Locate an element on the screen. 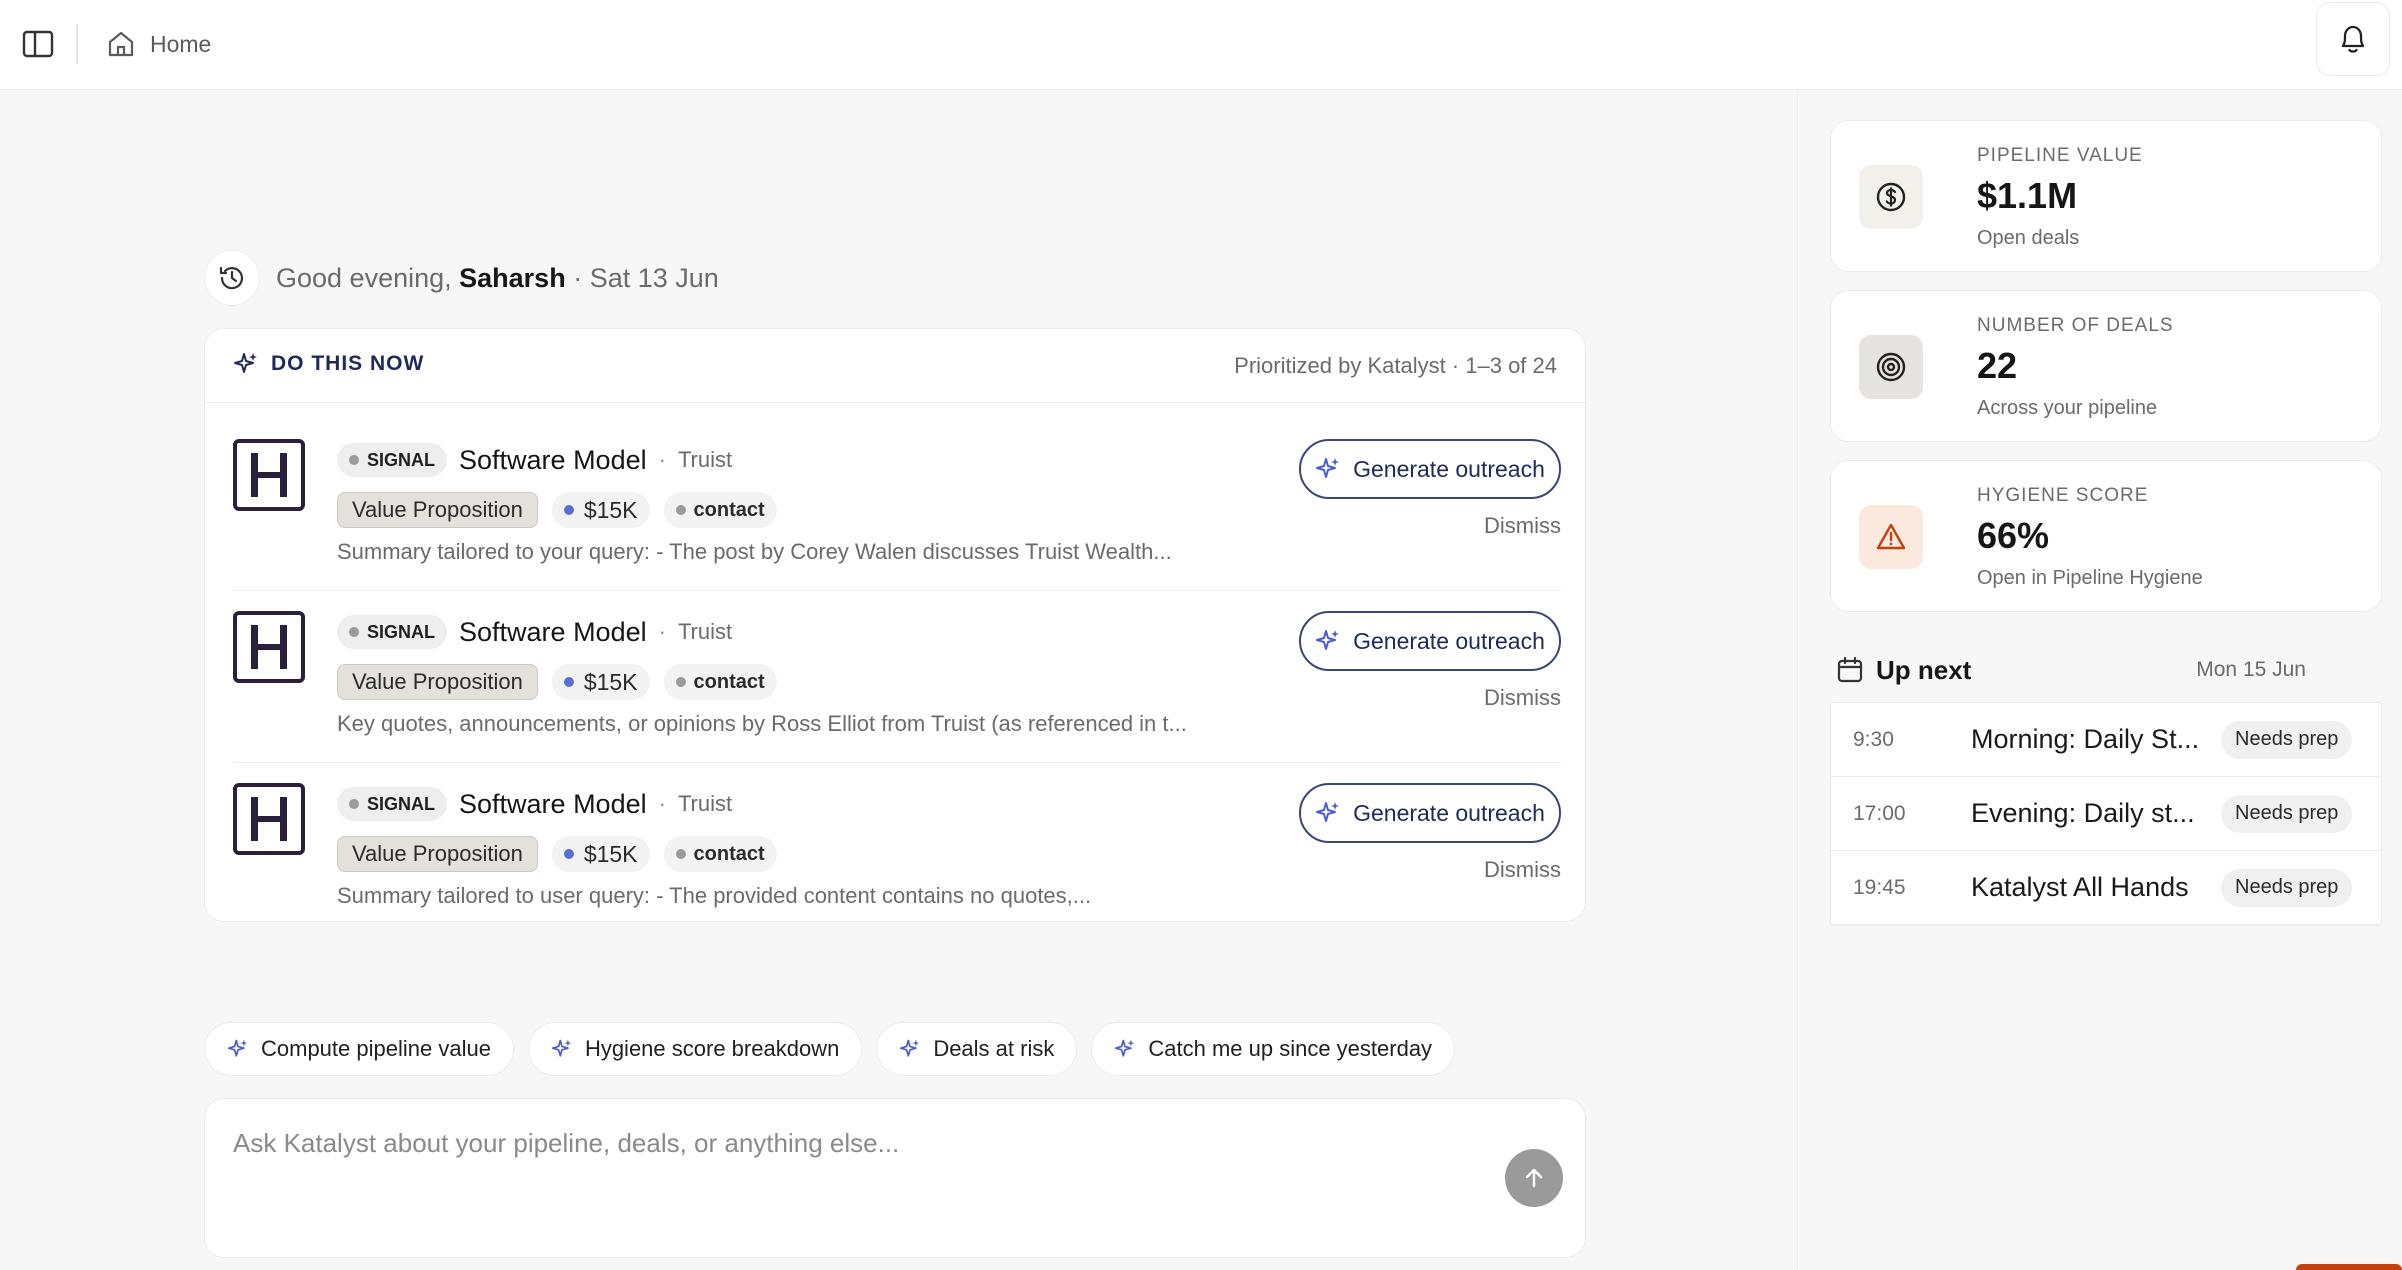 The image size is (2402, 1270). up-next-title: Up next is located at coordinates (1924, 669).